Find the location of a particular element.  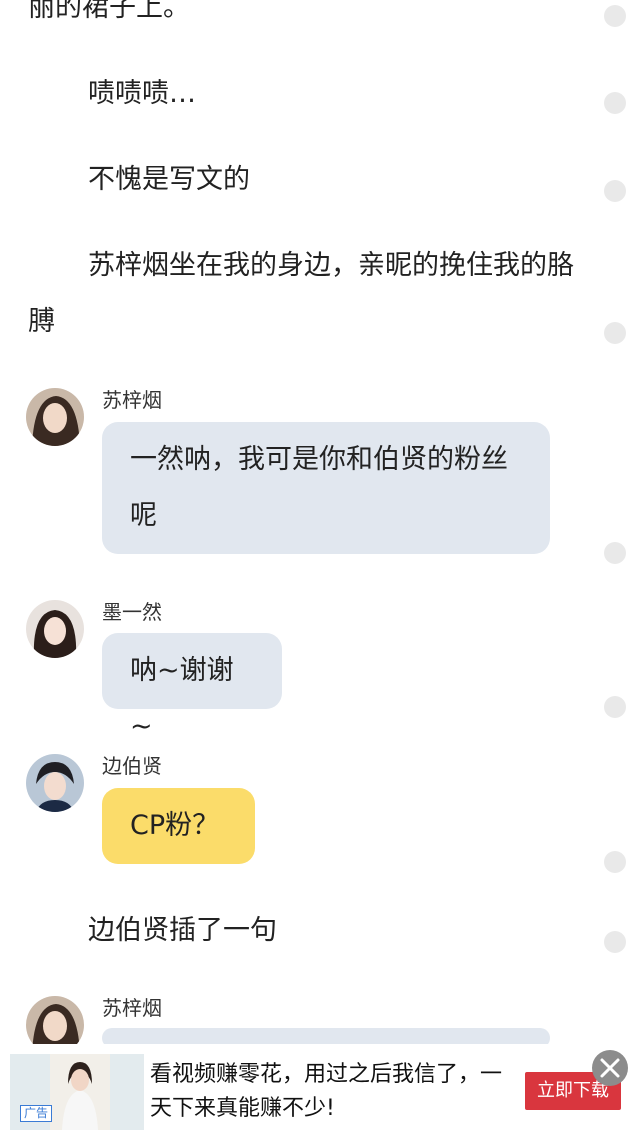

ad-banner: 广告 看视频赚零花，用过之后我信了，一天下来真能赚不少! 立即下载 is located at coordinates (320, 1091).